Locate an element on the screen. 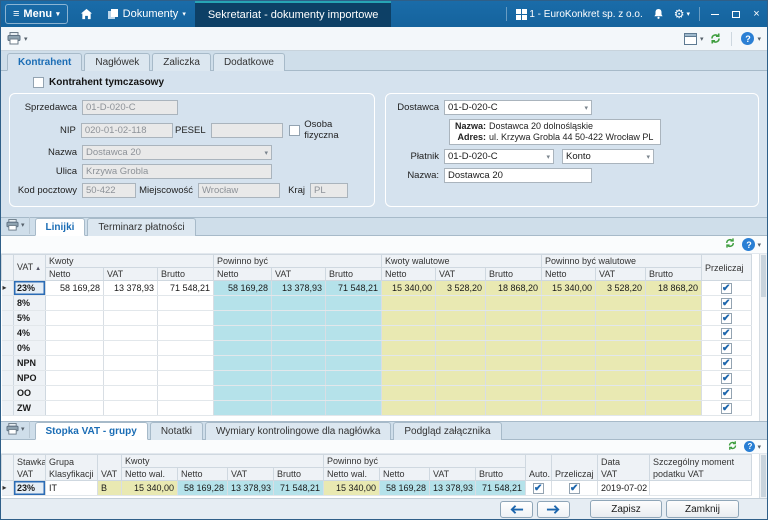  lines-print-button: ▾ is located at coordinates (17, 225).